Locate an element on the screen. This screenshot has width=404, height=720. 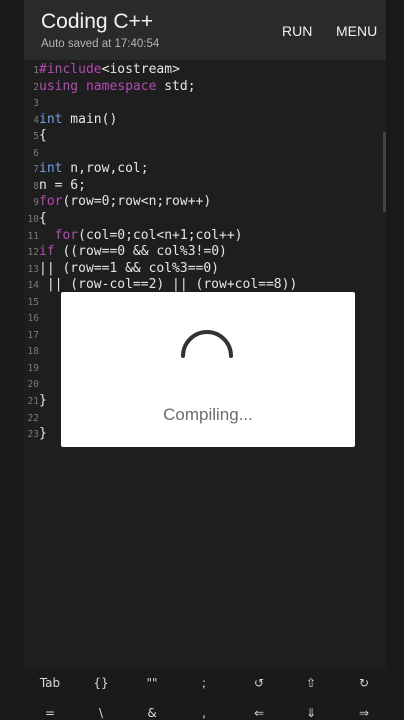
app-title: Coding C++ is located at coordinates (97, 21).